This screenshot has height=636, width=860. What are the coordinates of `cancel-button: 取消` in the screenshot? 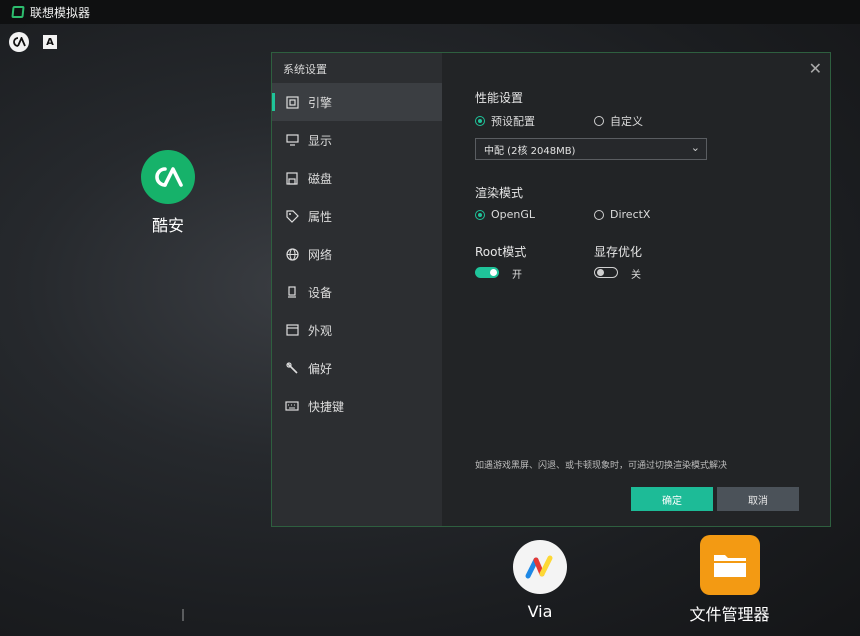 It's located at (758, 499).